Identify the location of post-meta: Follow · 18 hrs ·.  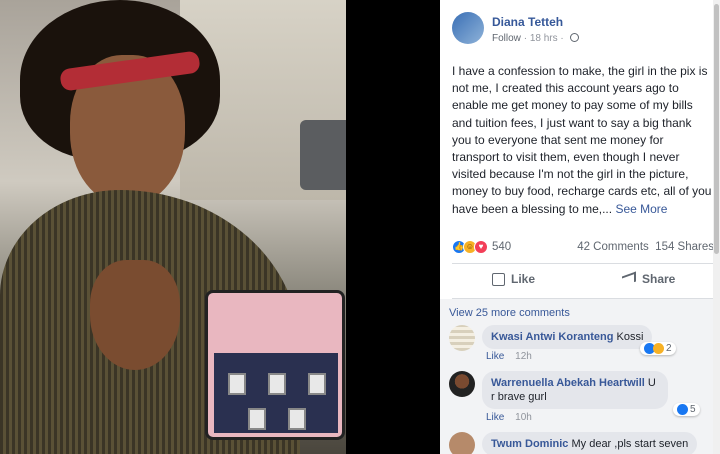
(535, 38).